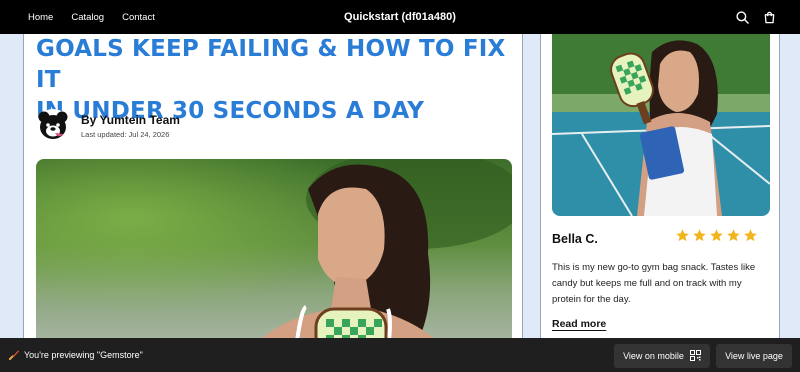  Describe the element at coordinates (40, 17) in the screenshot. I see `nav-link-home: Home` at that location.